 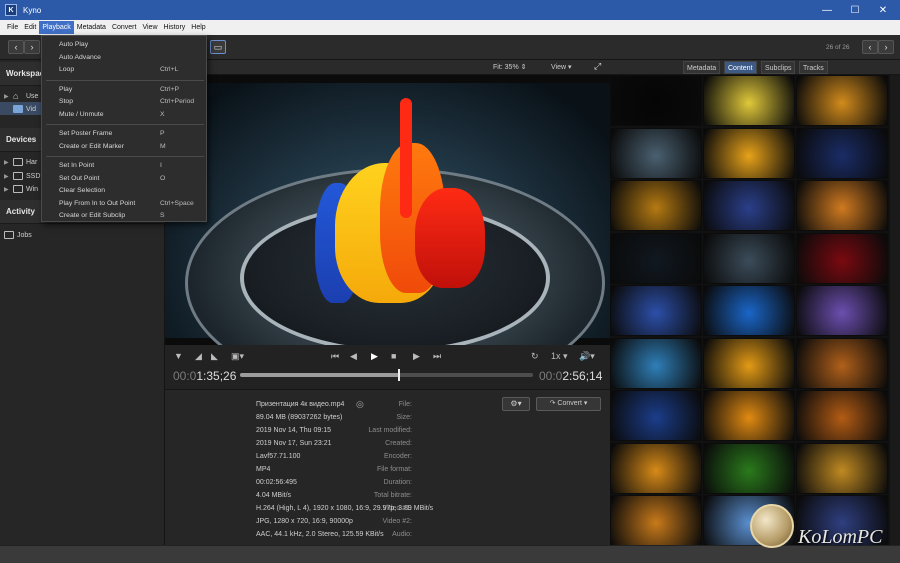 What do you see at coordinates (702, 67) in the screenshot?
I see `tab-metadata: Metadata` at bounding box center [702, 67].